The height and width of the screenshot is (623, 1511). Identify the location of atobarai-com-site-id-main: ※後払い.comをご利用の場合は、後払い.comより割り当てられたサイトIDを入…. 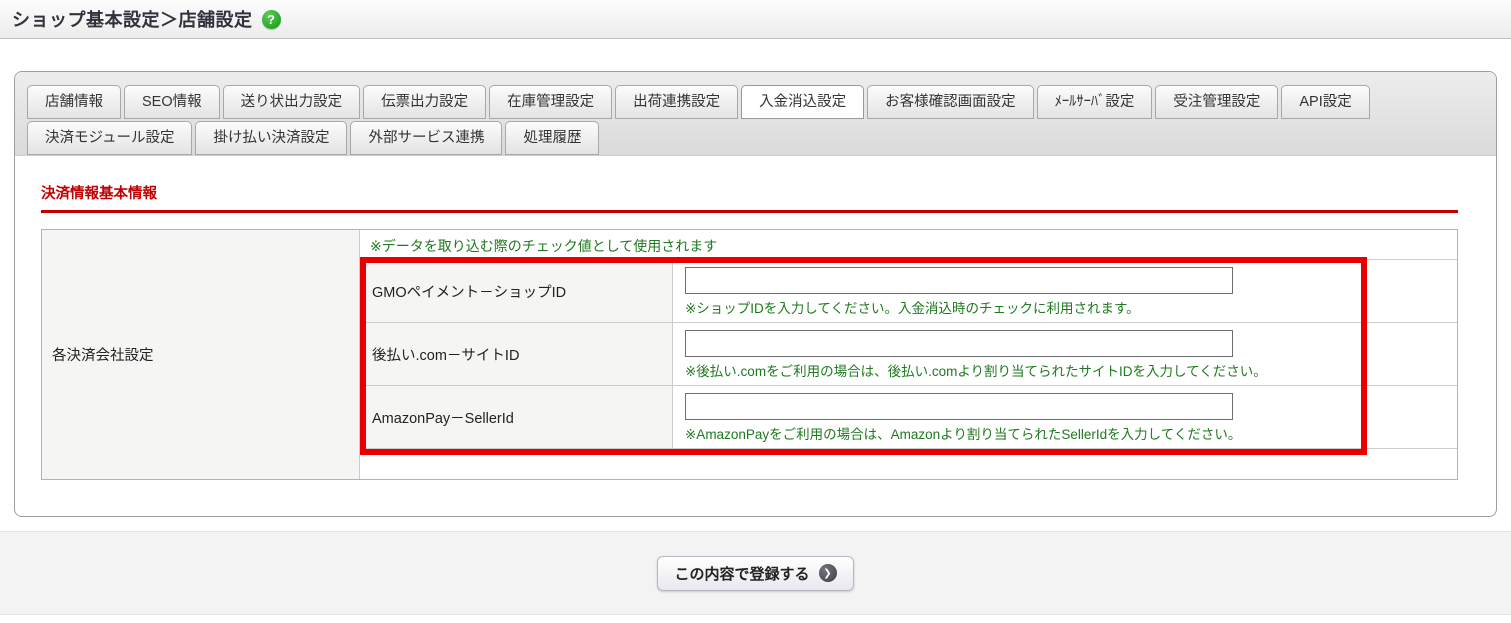
(1065, 354).